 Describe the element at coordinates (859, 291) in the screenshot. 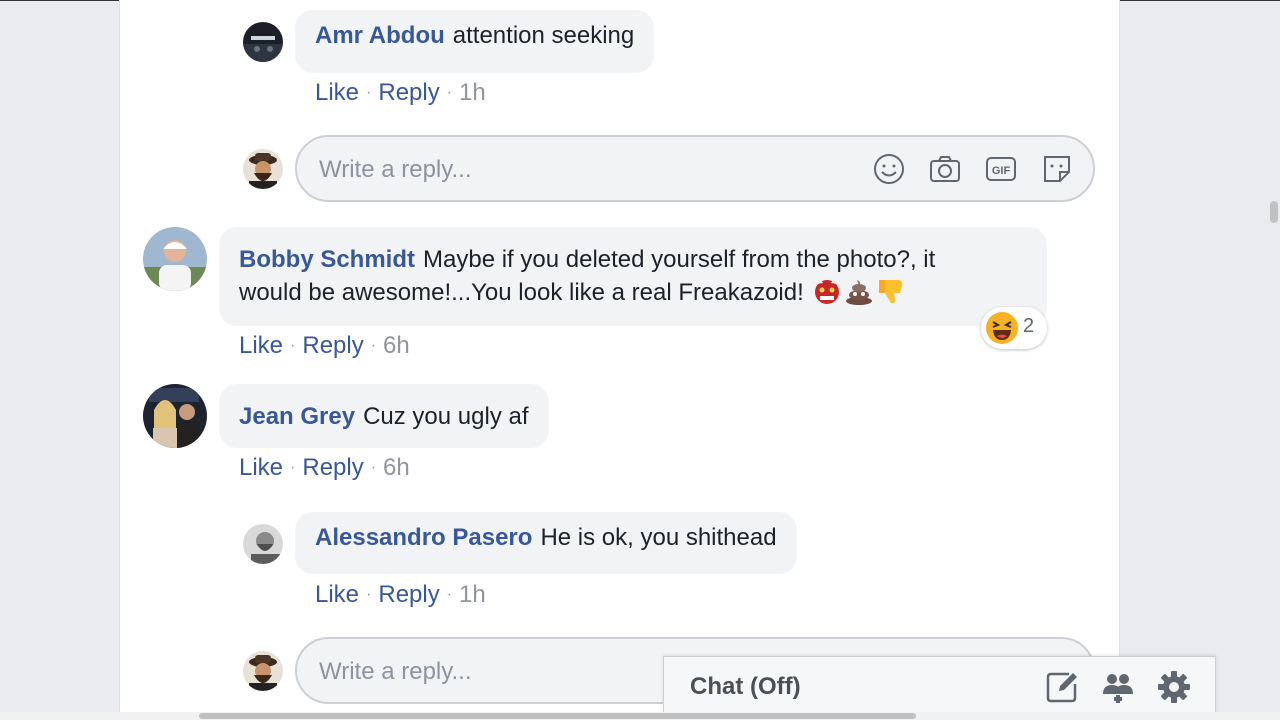

I see `pile-of-poo-emoji` at that location.